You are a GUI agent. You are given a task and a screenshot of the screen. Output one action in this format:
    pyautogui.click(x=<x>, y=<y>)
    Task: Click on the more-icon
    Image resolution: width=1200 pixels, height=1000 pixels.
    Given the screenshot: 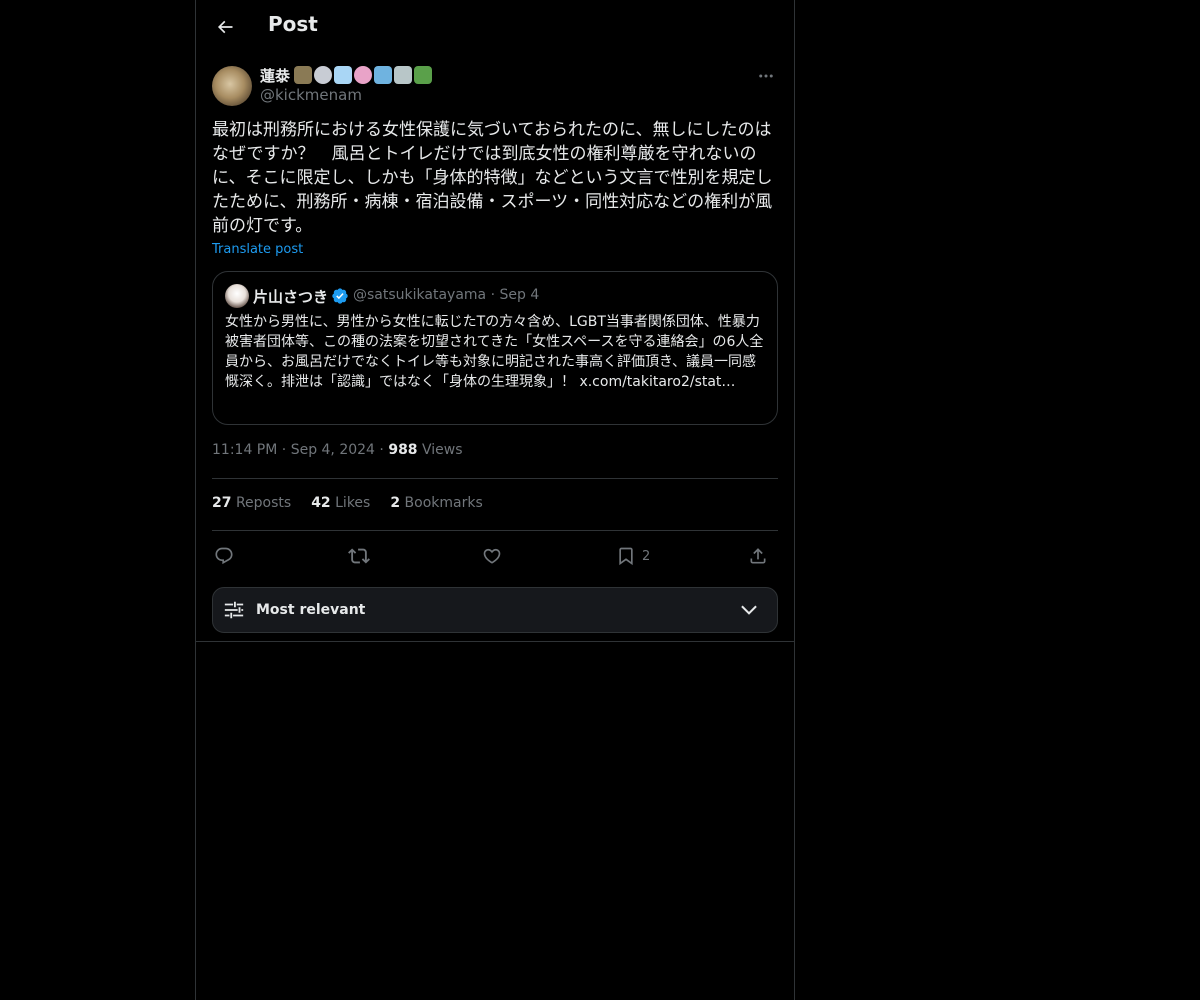 What is the action you would take?
    pyautogui.click(x=766, y=76)
    